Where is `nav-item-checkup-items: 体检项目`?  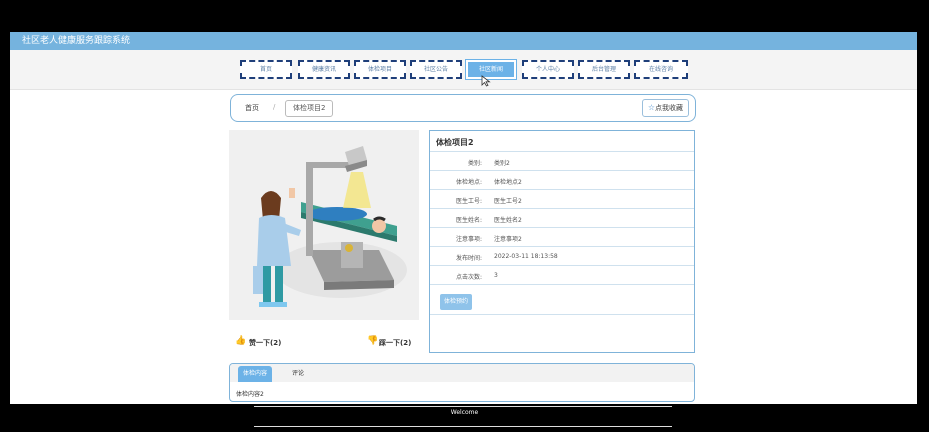 nav-item-checkup-items: 体检项目 is located at coordinates (380, 69).